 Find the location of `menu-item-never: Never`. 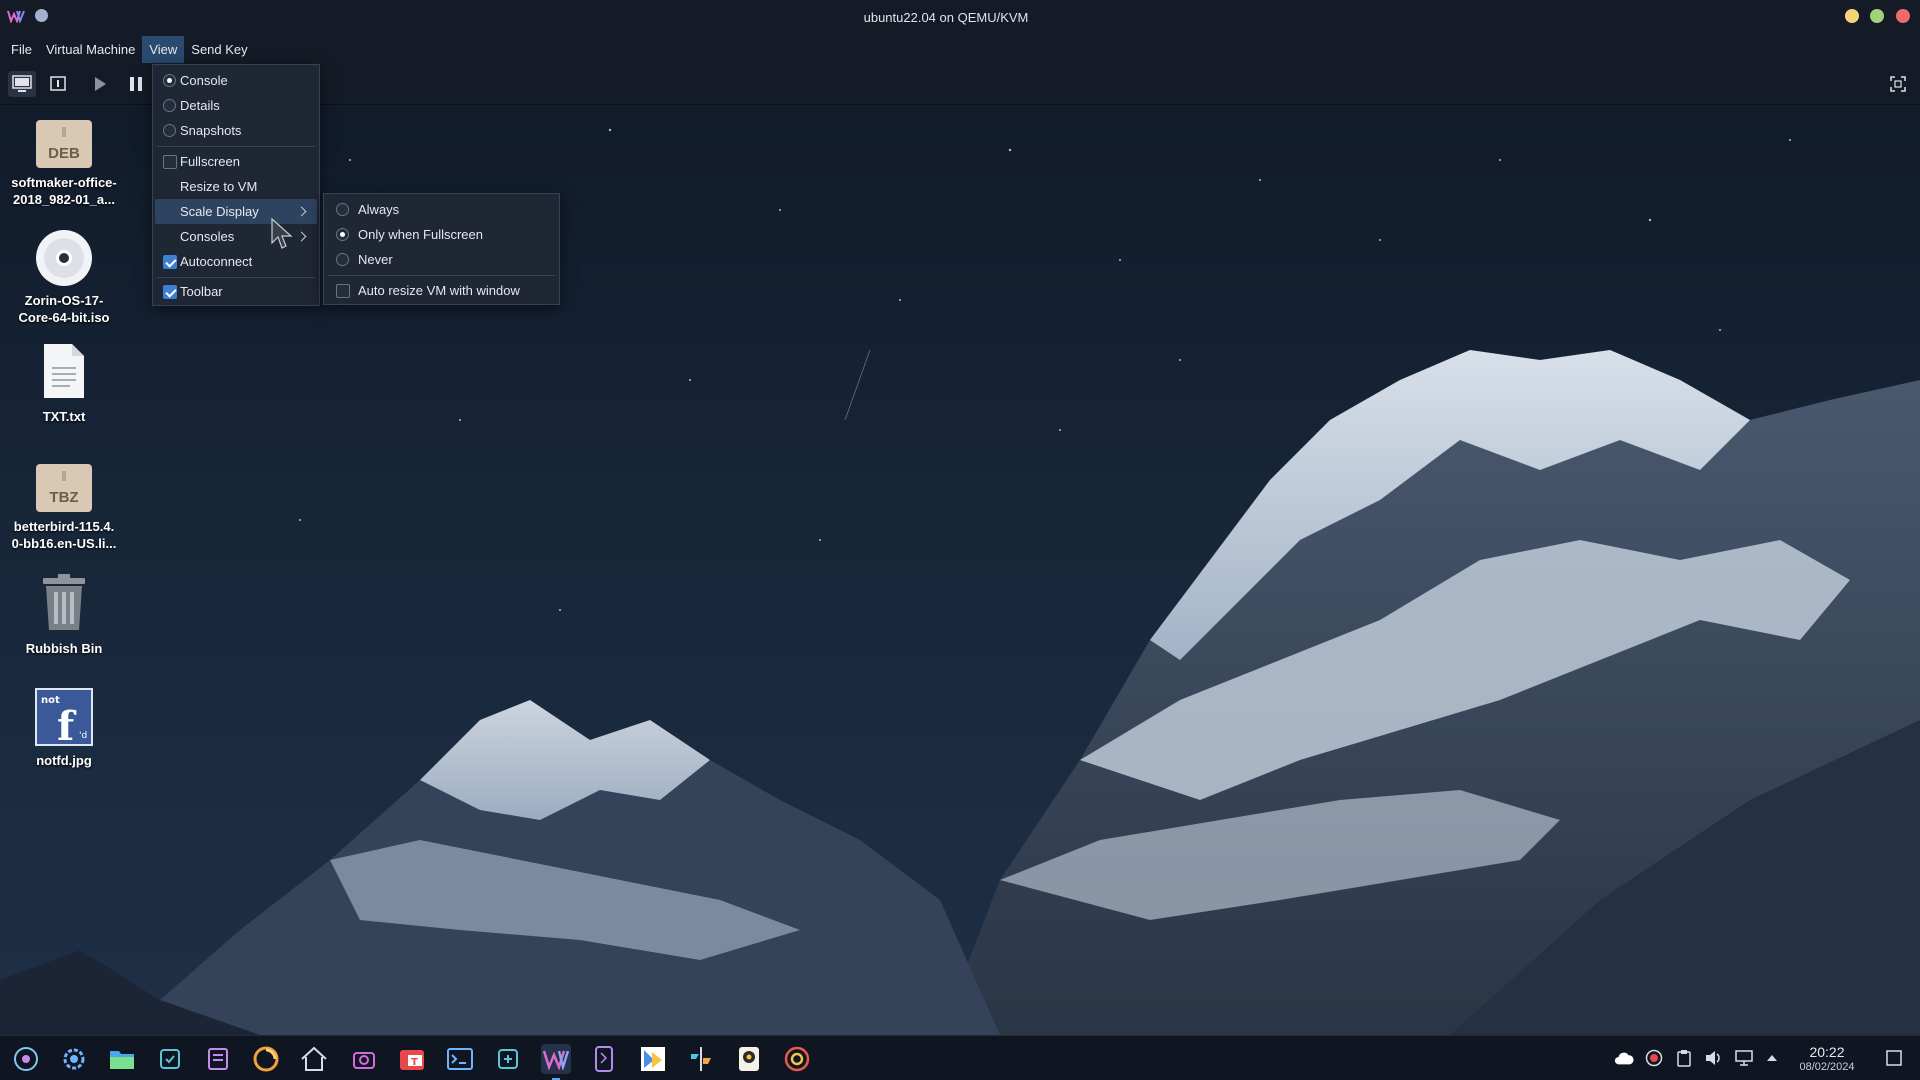

menu-item-never: Never is located at coordinates (442, 259).